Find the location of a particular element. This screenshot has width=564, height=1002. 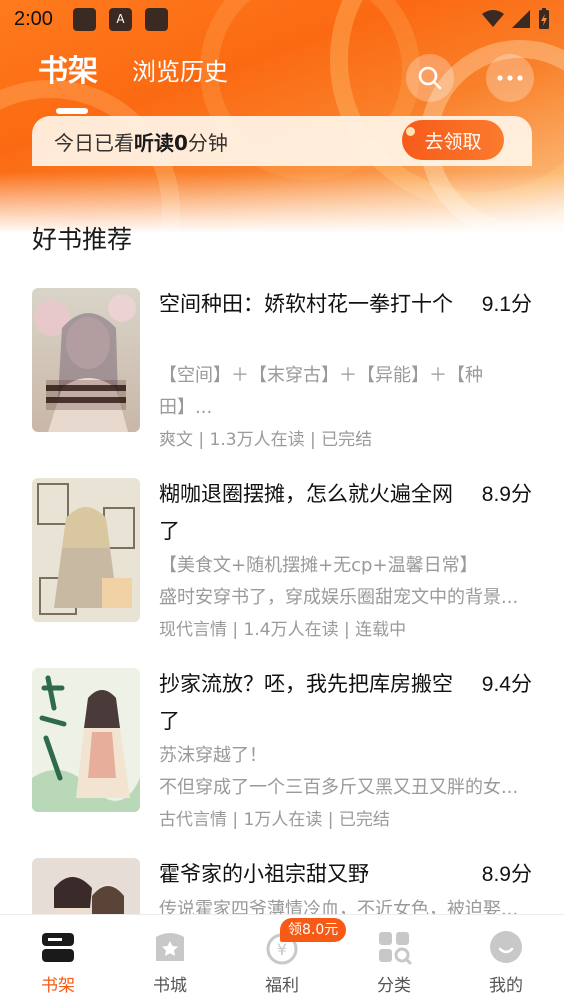

nav-label: 书城 is located at coordinates (170, 986).